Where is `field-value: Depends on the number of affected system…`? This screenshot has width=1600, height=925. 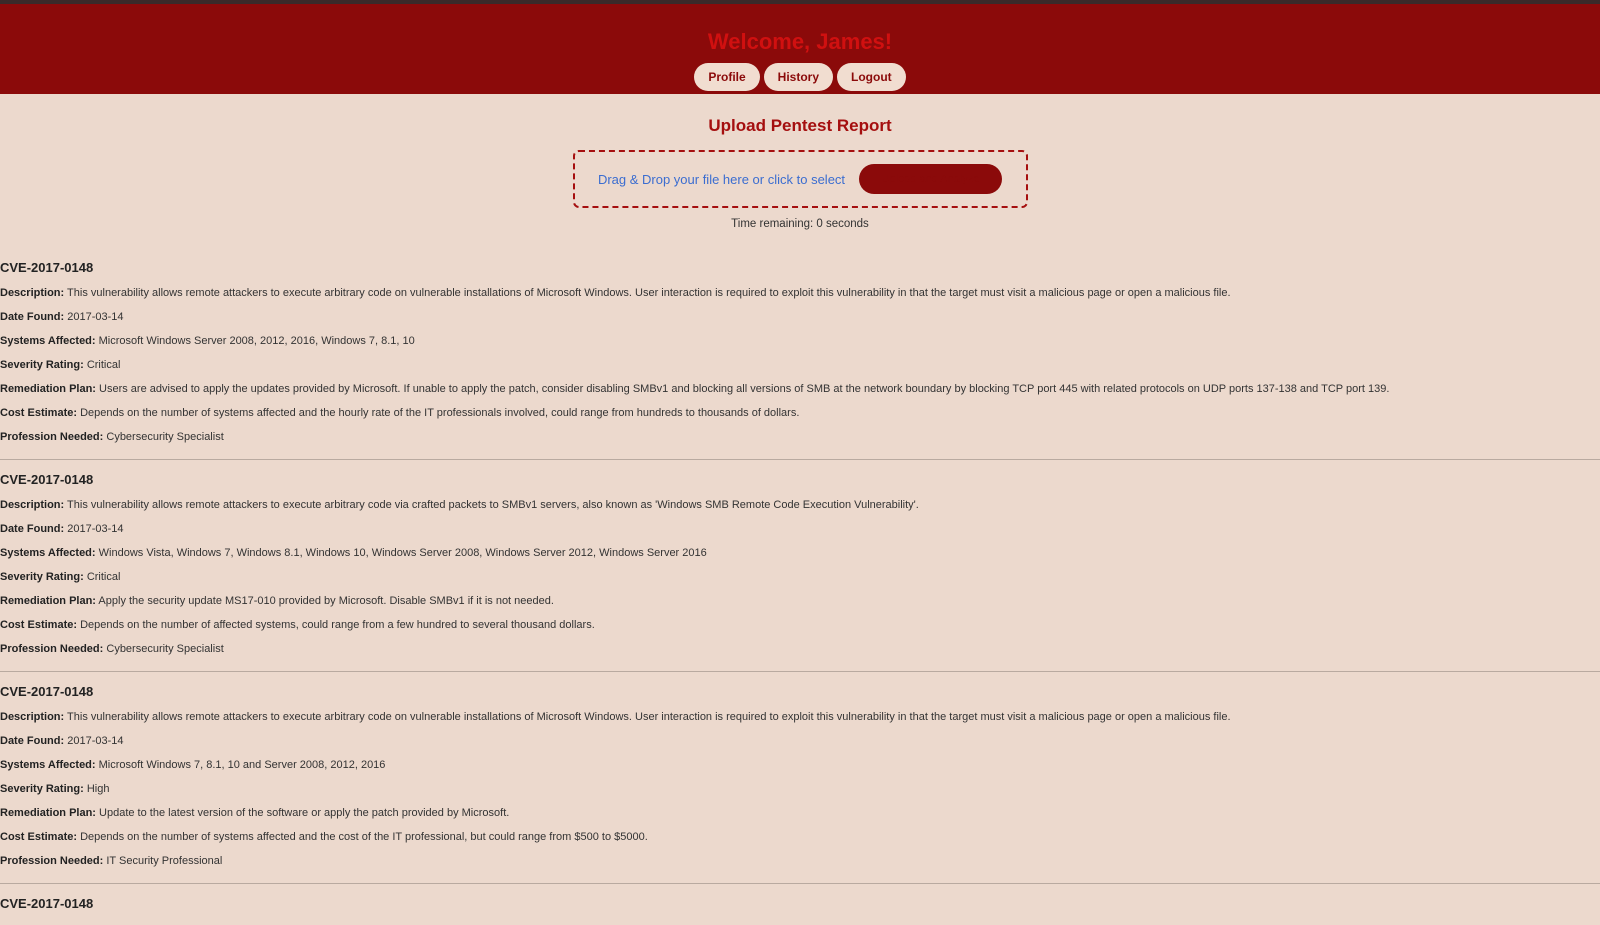 field-value: Depends on the number of affected system… is located at coordinates (337, 625).